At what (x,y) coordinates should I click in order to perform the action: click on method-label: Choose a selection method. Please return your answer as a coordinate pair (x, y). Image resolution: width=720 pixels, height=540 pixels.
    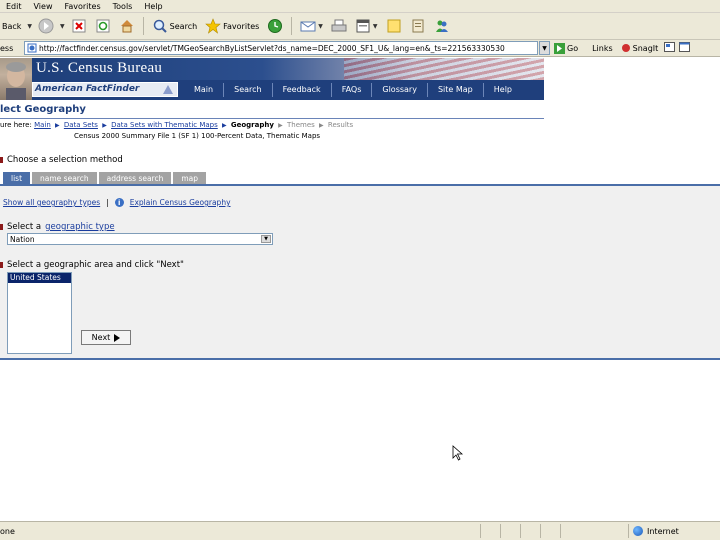
    Looking at the image, I should click on (65, 160).